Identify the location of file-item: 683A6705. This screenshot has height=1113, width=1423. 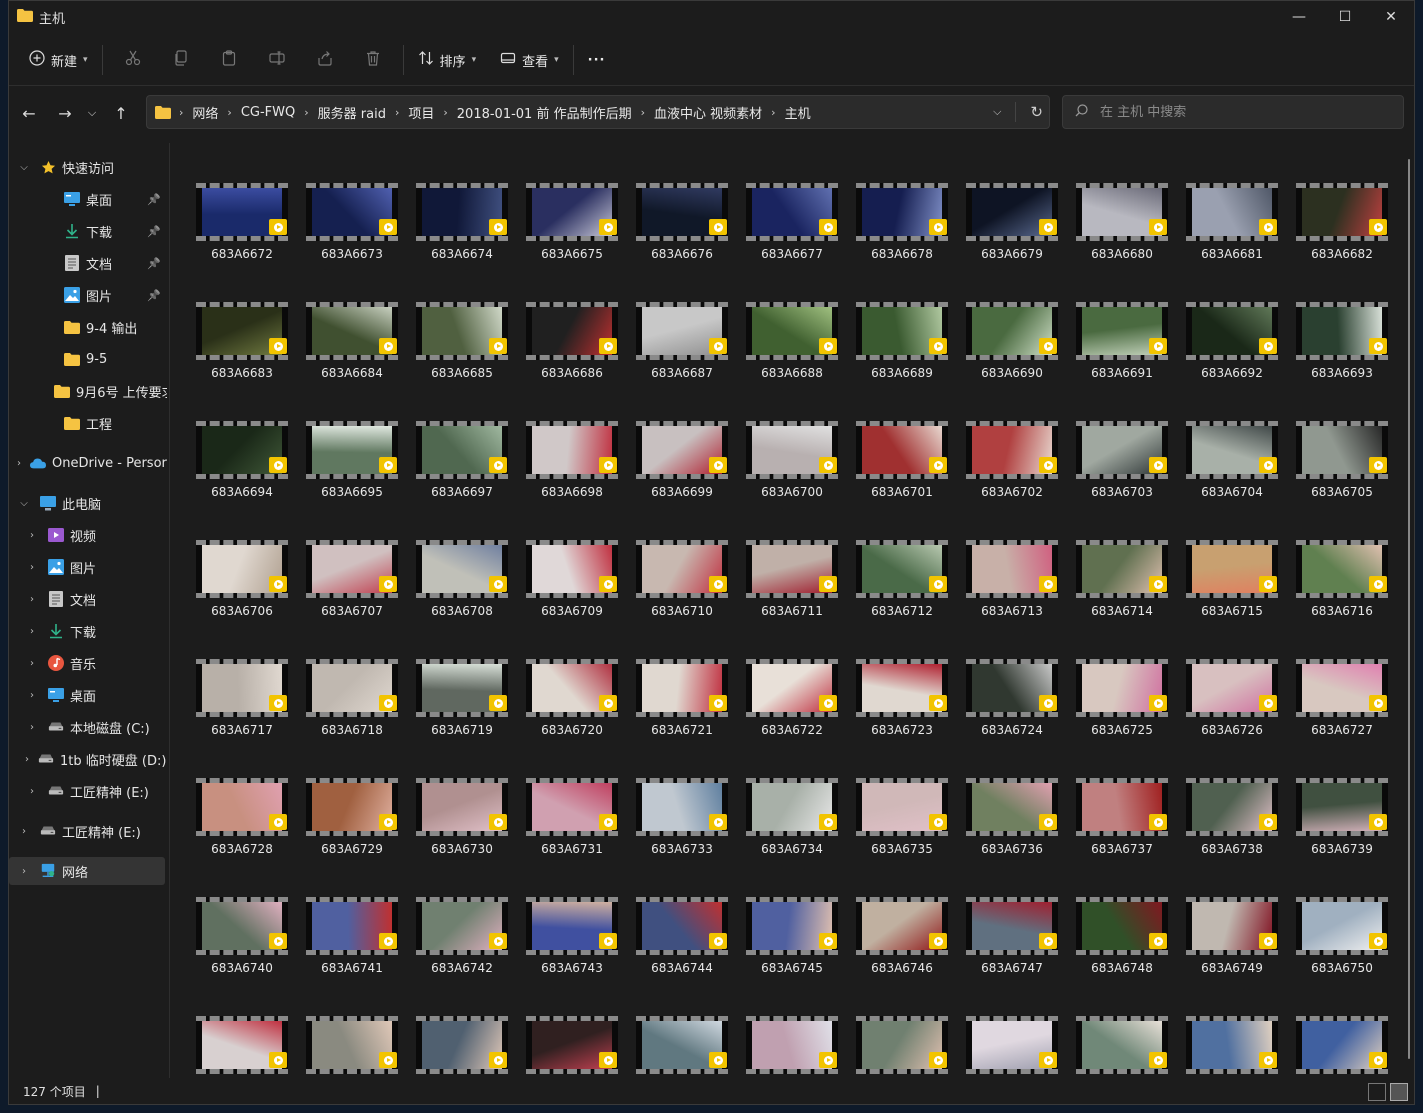
(1342, 466).